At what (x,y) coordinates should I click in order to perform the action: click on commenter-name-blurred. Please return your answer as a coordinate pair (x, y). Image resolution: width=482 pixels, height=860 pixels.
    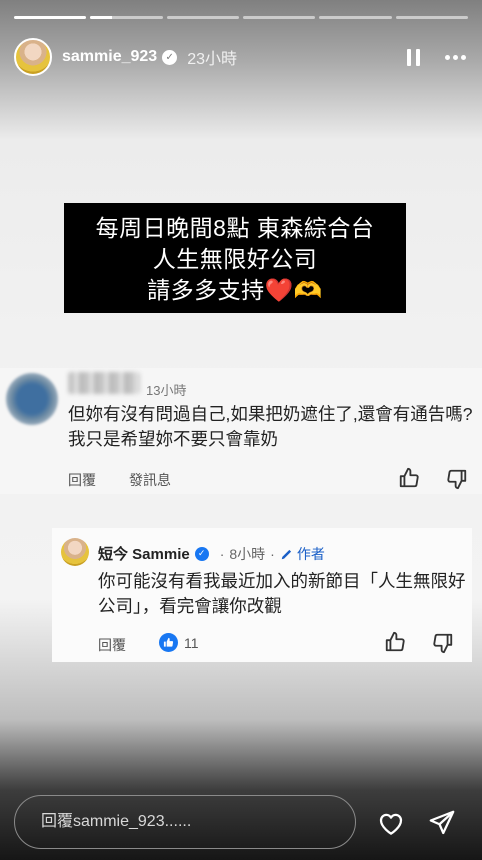
    Looking at the image, I should click on (104, 383).